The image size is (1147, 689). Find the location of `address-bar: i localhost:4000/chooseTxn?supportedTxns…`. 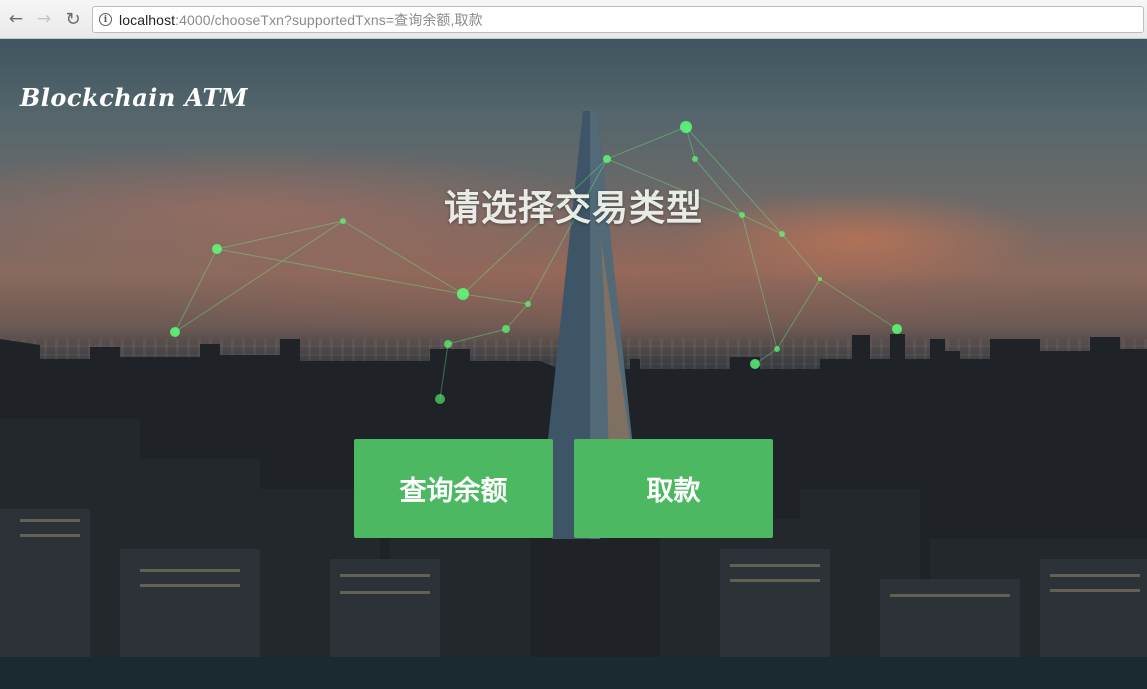

address-bar: i localhost:4000/chooseTxn?supportedTxns… is located at coordinates (618, 19).